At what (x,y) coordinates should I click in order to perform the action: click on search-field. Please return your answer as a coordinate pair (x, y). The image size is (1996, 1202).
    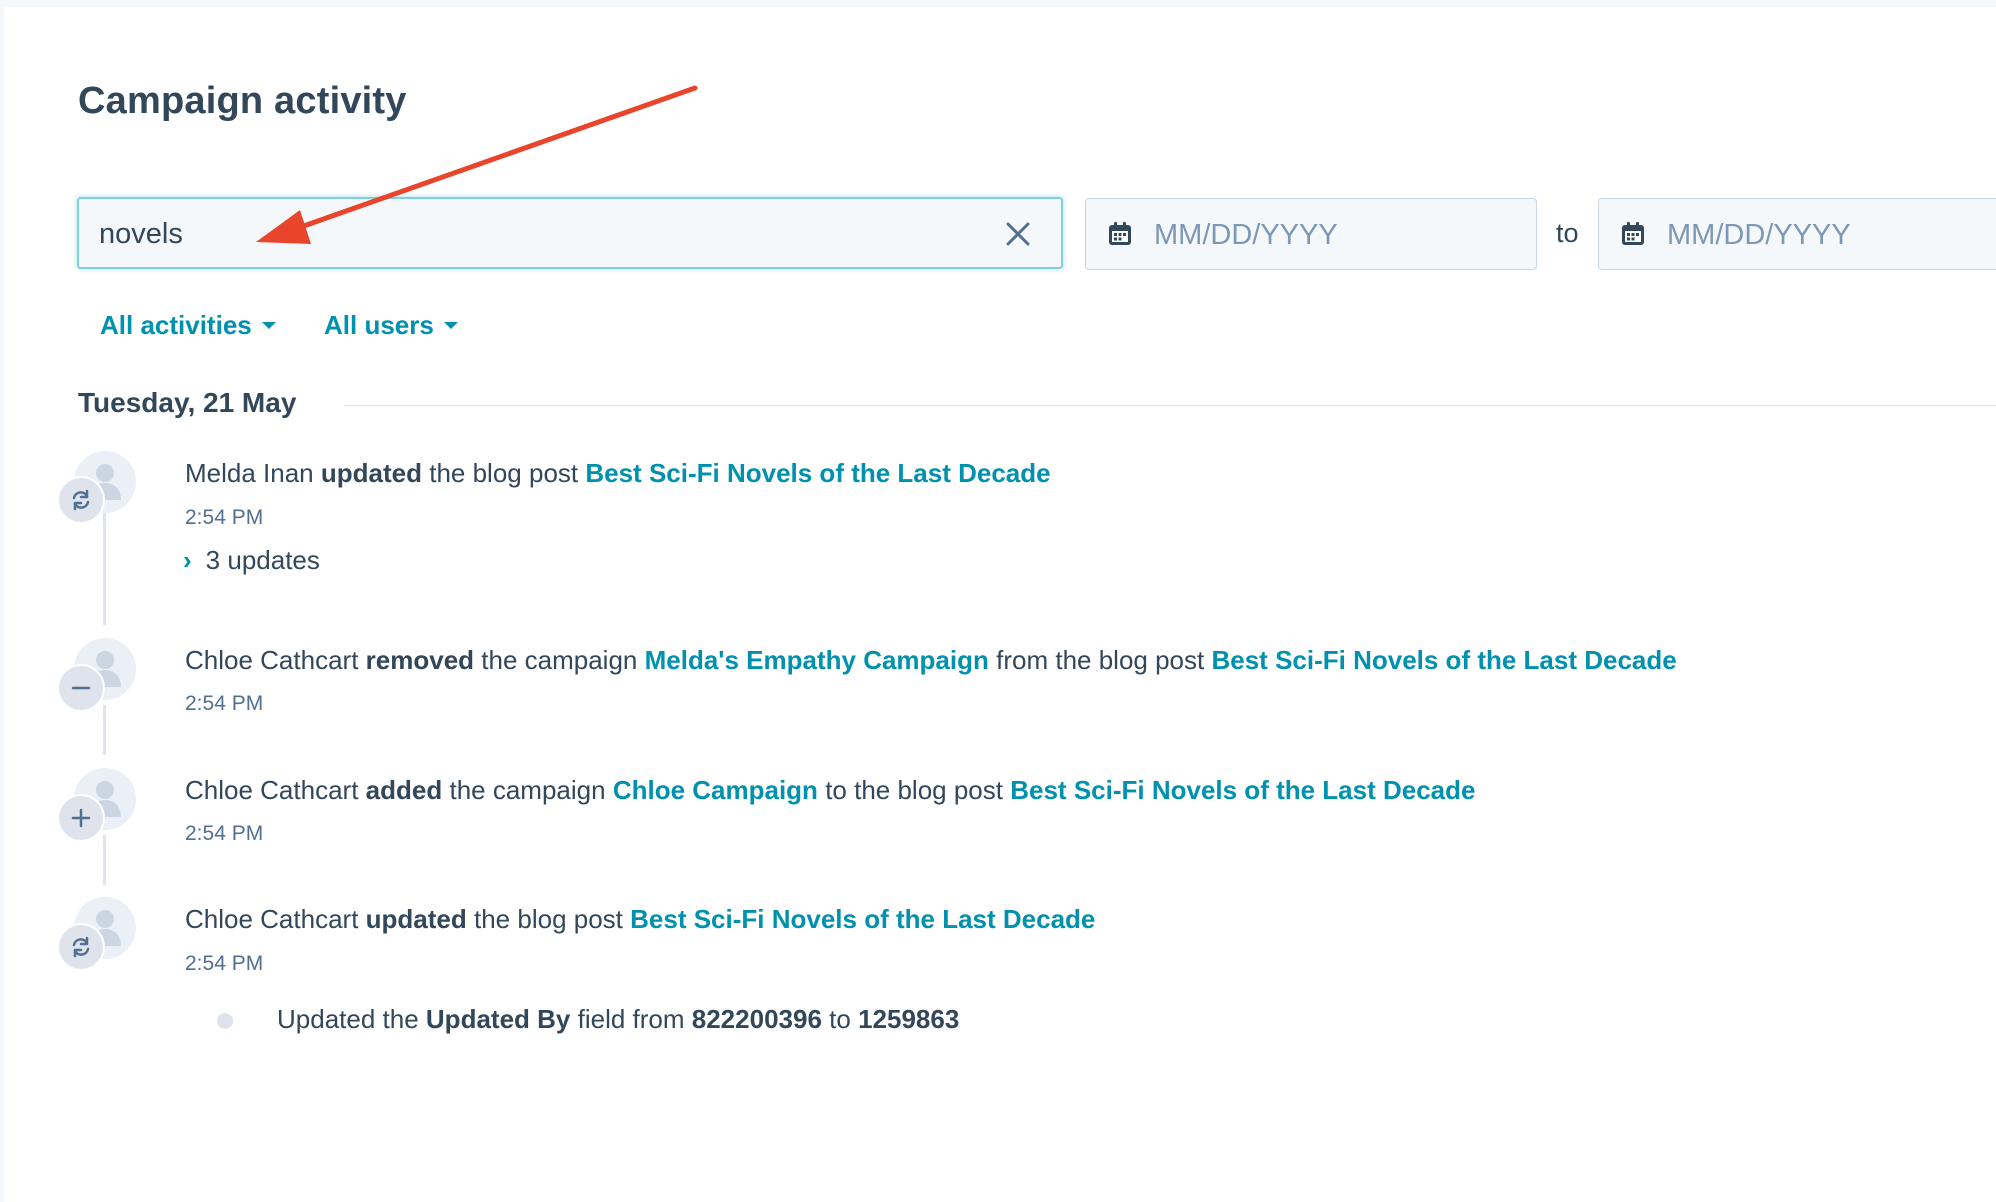
    Looking at the image, I should click on (570, 233).